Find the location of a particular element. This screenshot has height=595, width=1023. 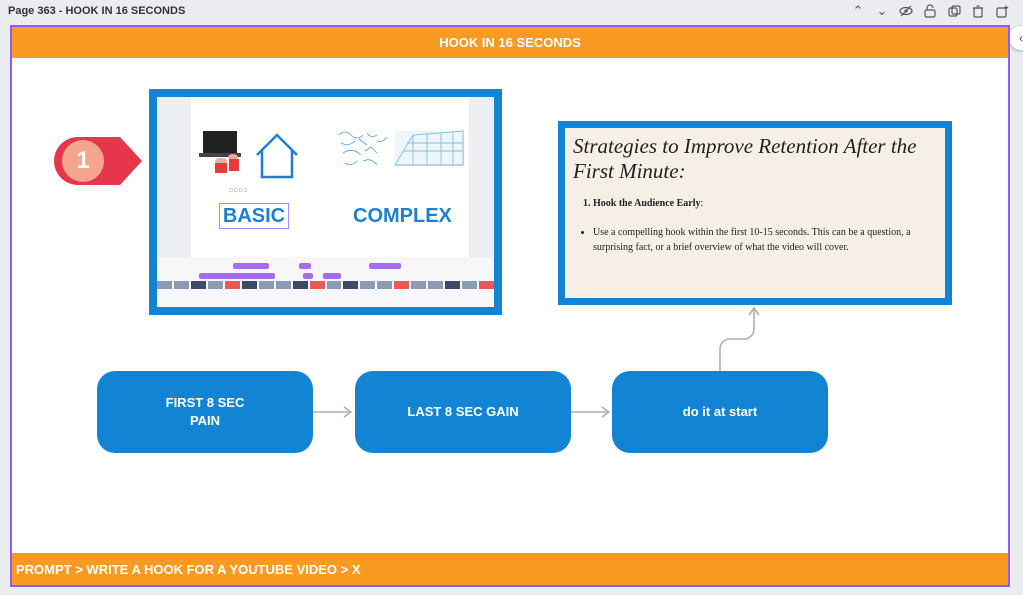

flow-step-start-label: do it at start is located at coordinates (720, 411).